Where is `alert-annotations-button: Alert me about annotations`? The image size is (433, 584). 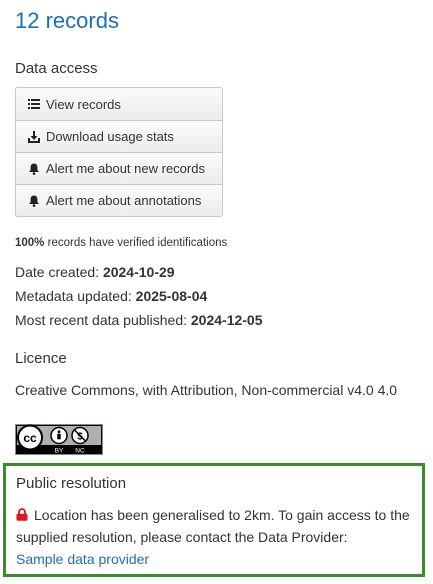 alert-annotations-button: Alert me about annotations is located at coordinates (119, 200).